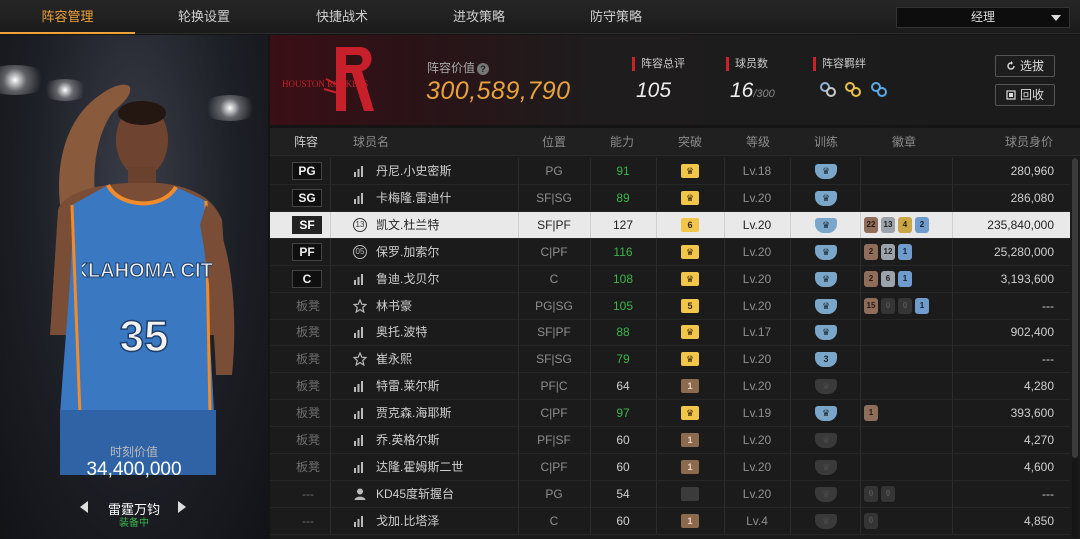 This screenshot has width=1080, height=539. Describe the element at coordinates (826, 142) in the screenshot. I see `col-header-training: 训练` at that location.